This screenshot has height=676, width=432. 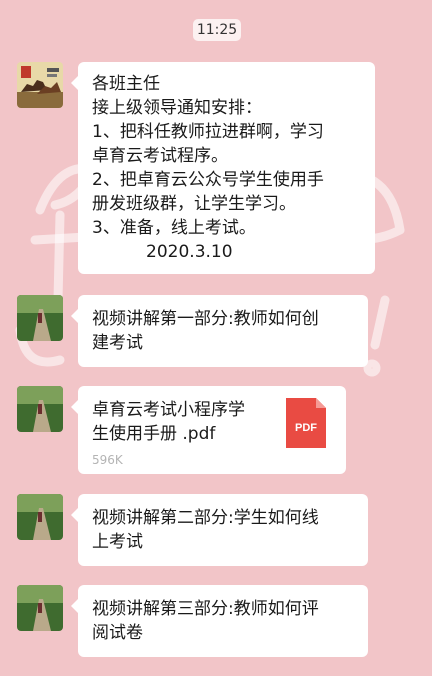 What do you see at coordinates (194, 204) in the screenshot?
I see `message-line: 册发班级群，让学生学习。` at bounding box center [194, 204].